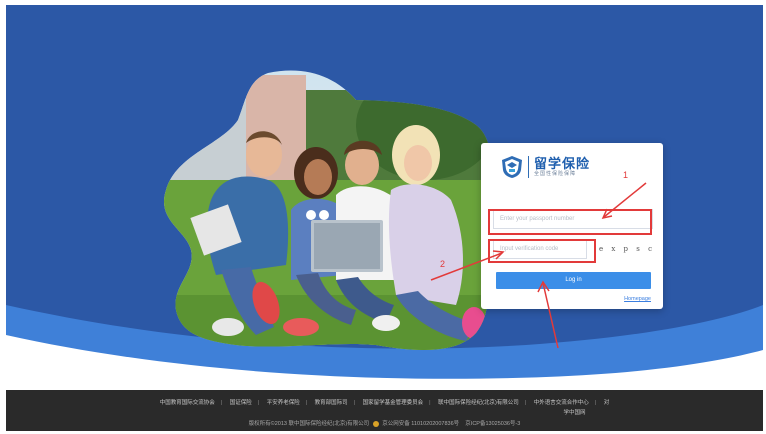 This screenshot has height=434, width=766. What do you see at coordinates (309, 424) in the screenshot?
I see `copyright-text: 版权所有©2013 联中国际保险经纪(北京)有限公司` at bounding box center [309, 424].